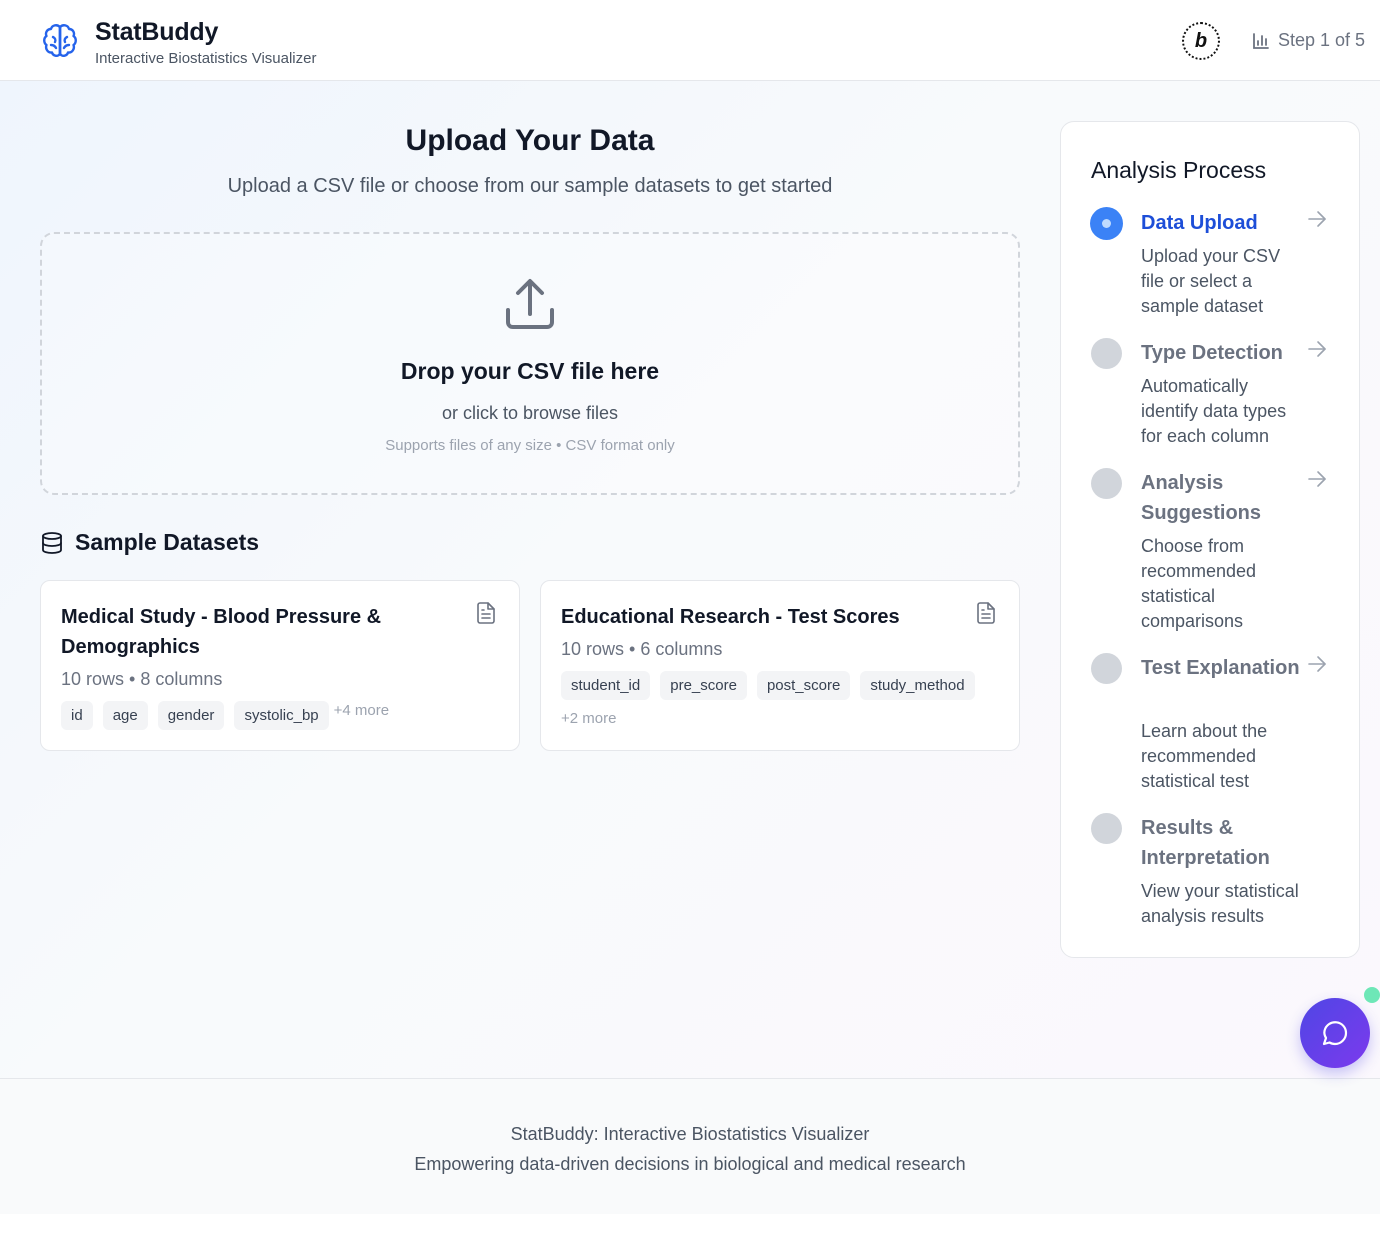  What do you see at coordinates (125, 715) in the screenshot?
I see `column-tag: age` at bounding box center [125, 715].